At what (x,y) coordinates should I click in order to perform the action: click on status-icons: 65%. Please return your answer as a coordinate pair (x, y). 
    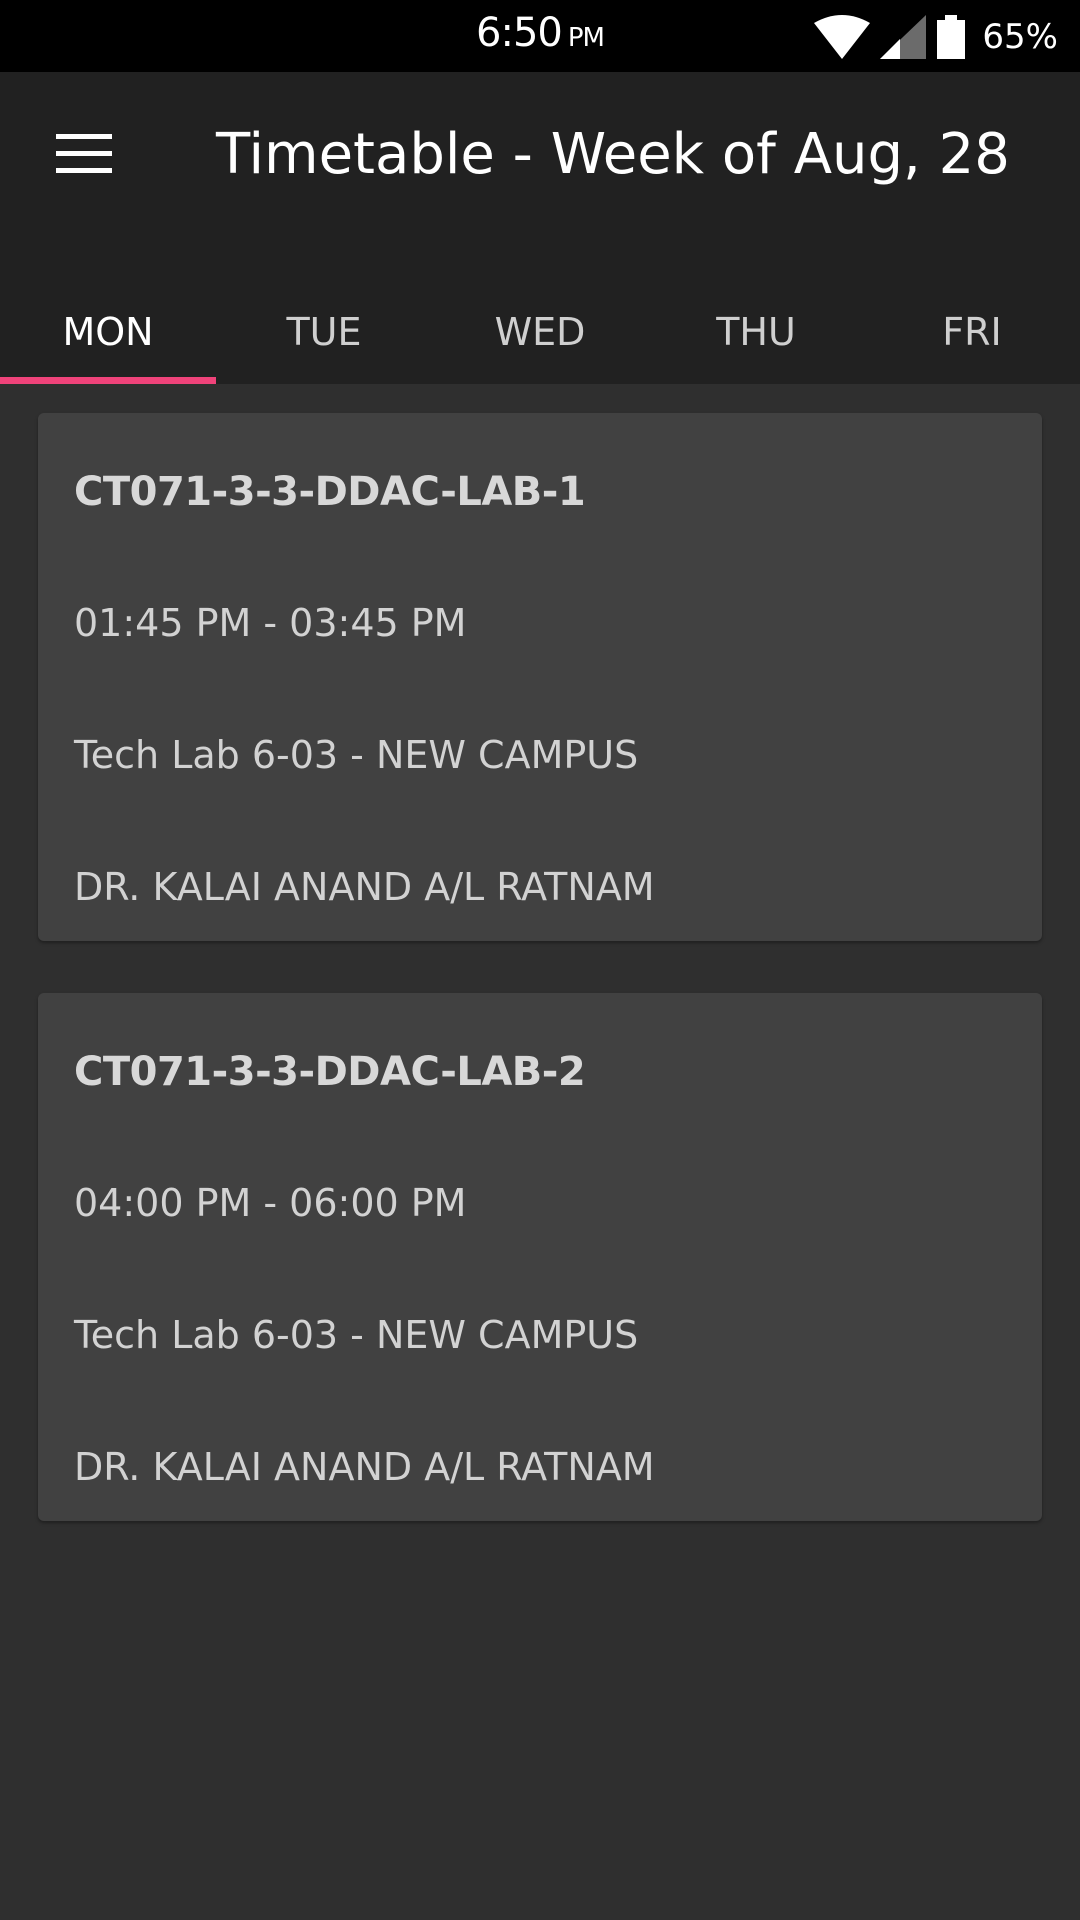
    Looking at the image, I should click on (936, 37).